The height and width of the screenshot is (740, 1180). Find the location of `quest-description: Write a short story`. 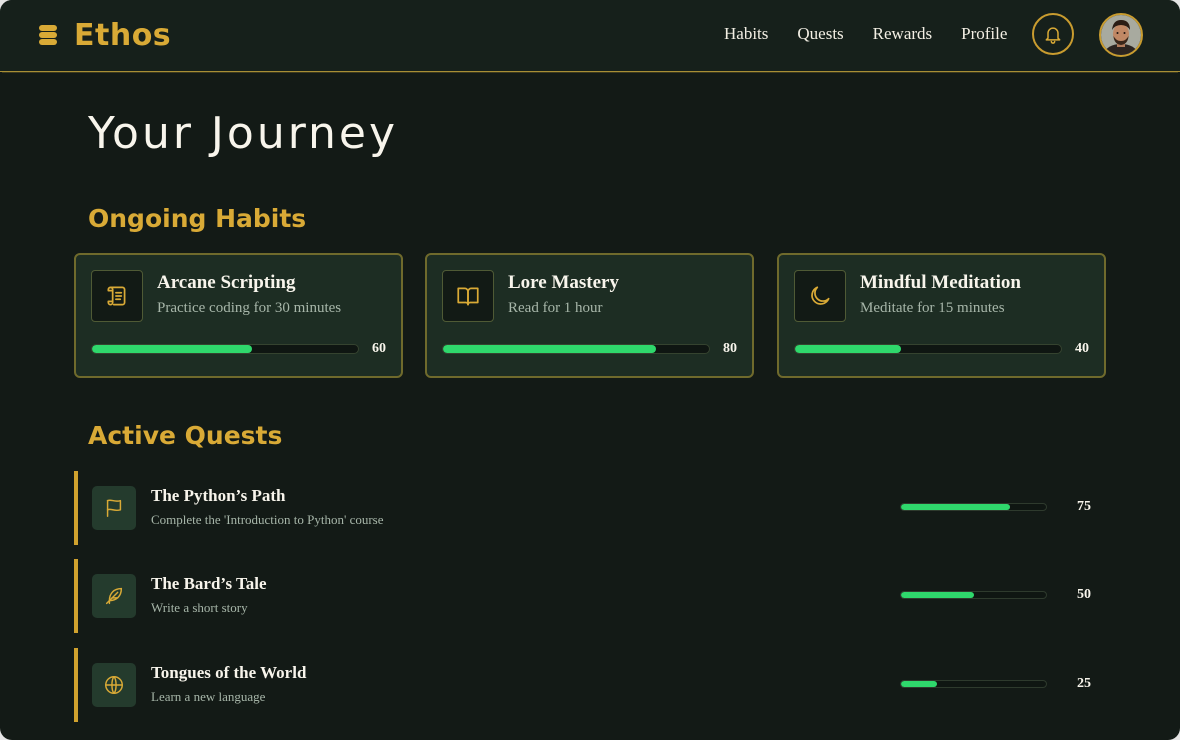

quest-description: Write a short story is located at coordinates (199, 607).